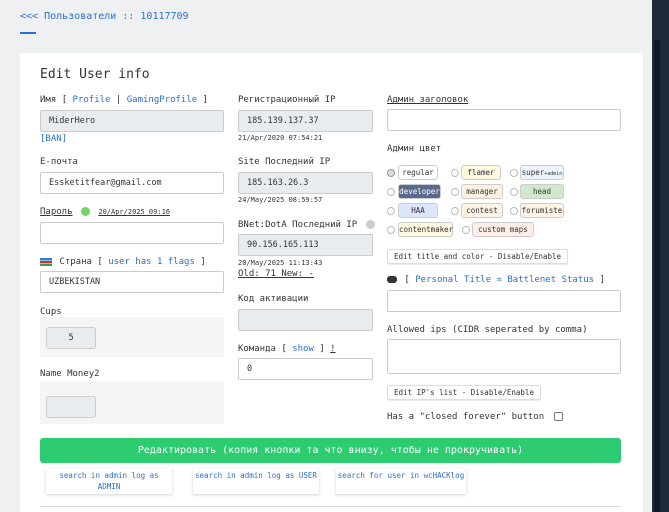 The image size is (669, 512). I want to click on search-wchacklog-link: search for user in wcHACKlog, so click(401, 481).